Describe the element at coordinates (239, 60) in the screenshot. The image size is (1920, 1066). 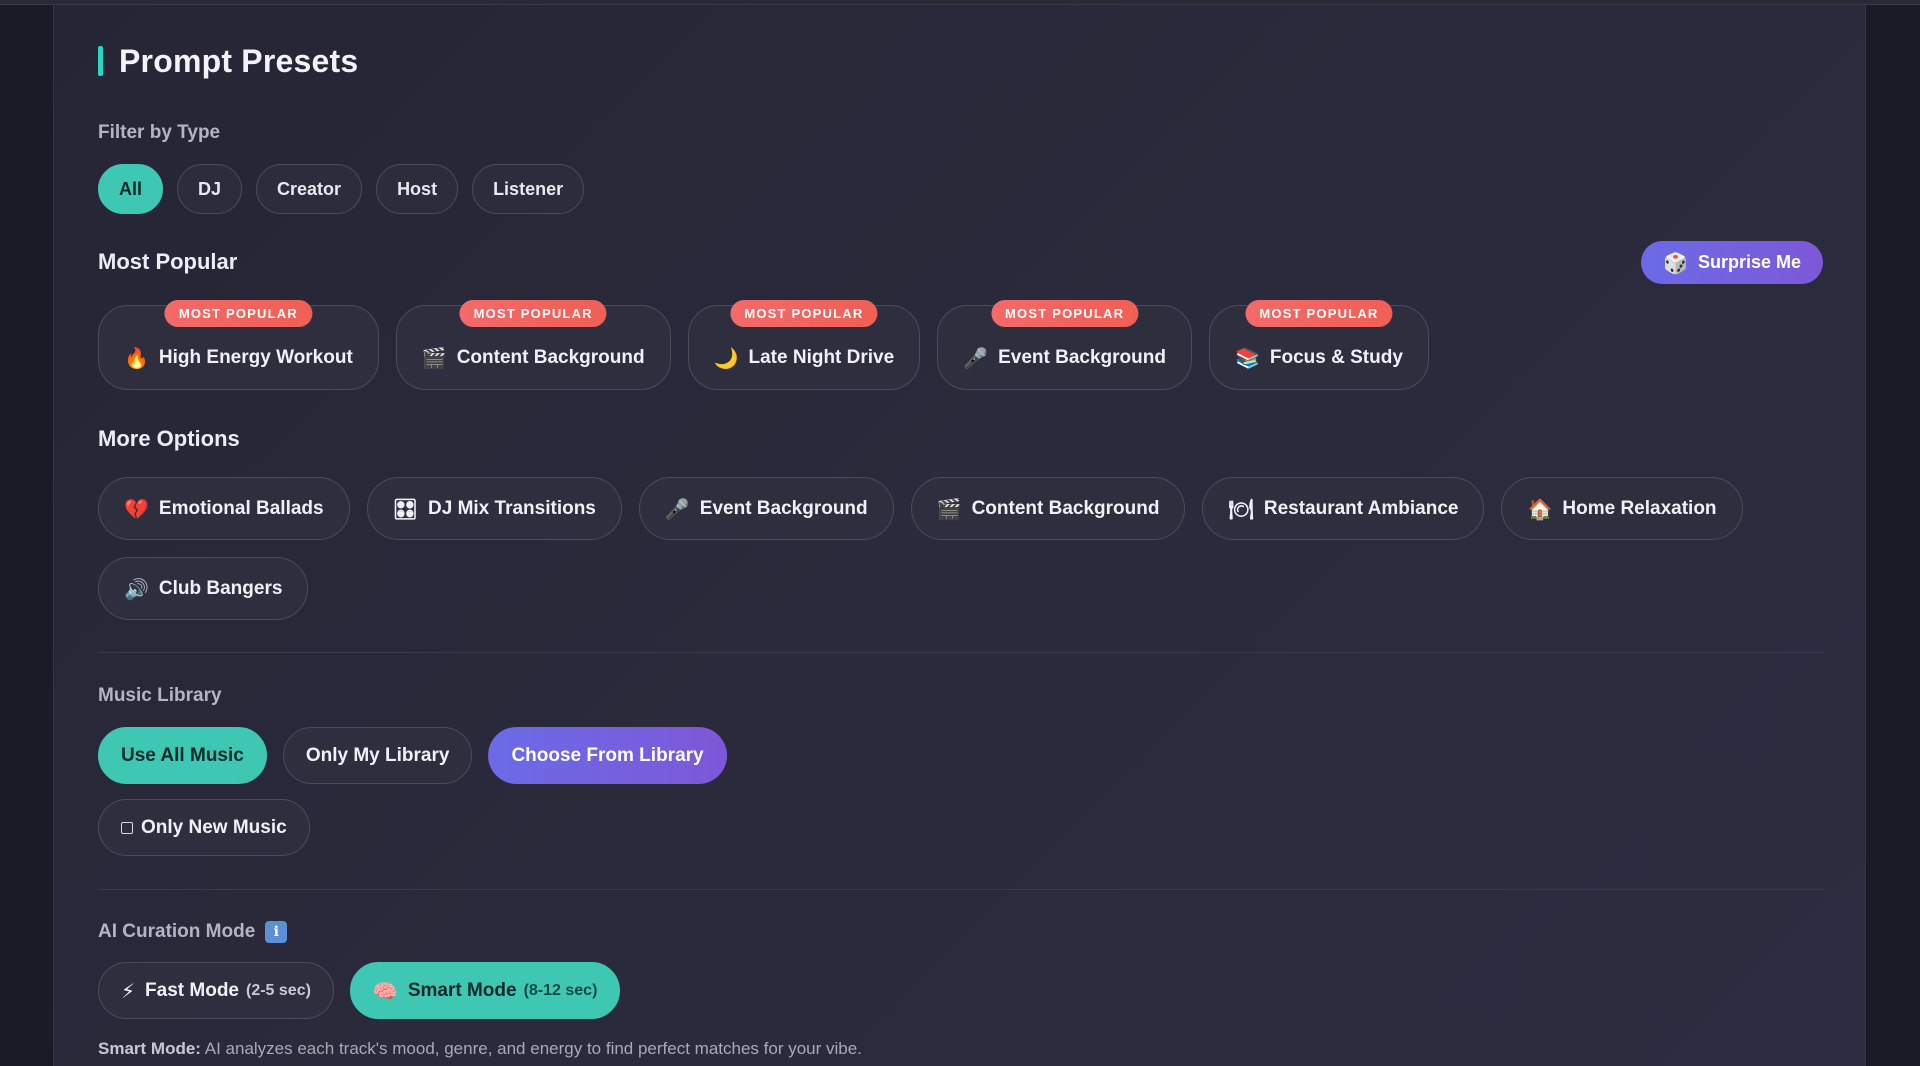
I see `page-title: Prompt Presets` at that location.